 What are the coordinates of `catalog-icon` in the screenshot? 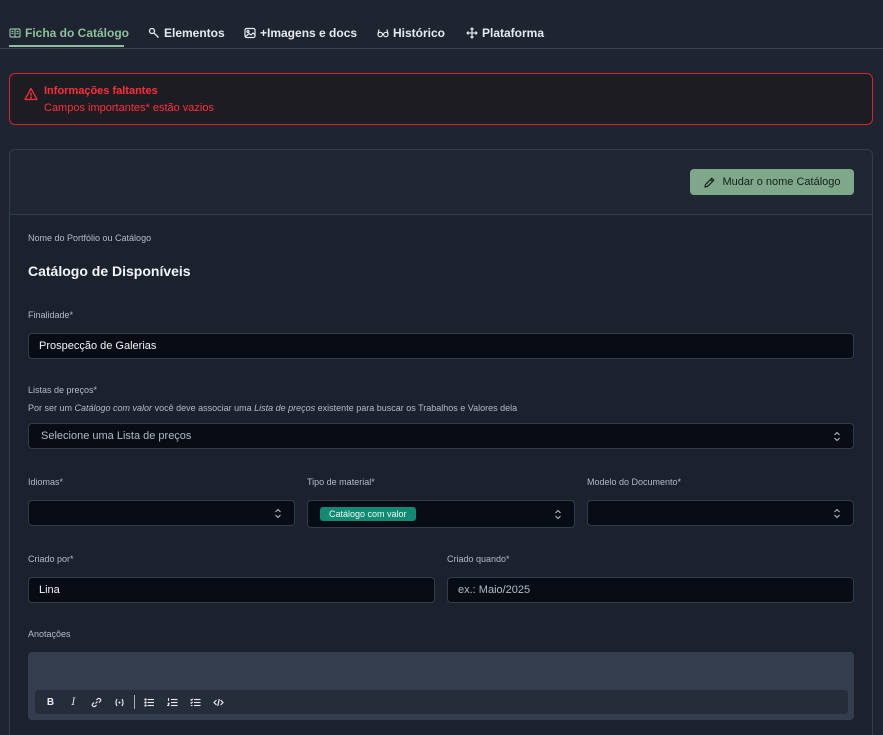 It's located at (15, 33).